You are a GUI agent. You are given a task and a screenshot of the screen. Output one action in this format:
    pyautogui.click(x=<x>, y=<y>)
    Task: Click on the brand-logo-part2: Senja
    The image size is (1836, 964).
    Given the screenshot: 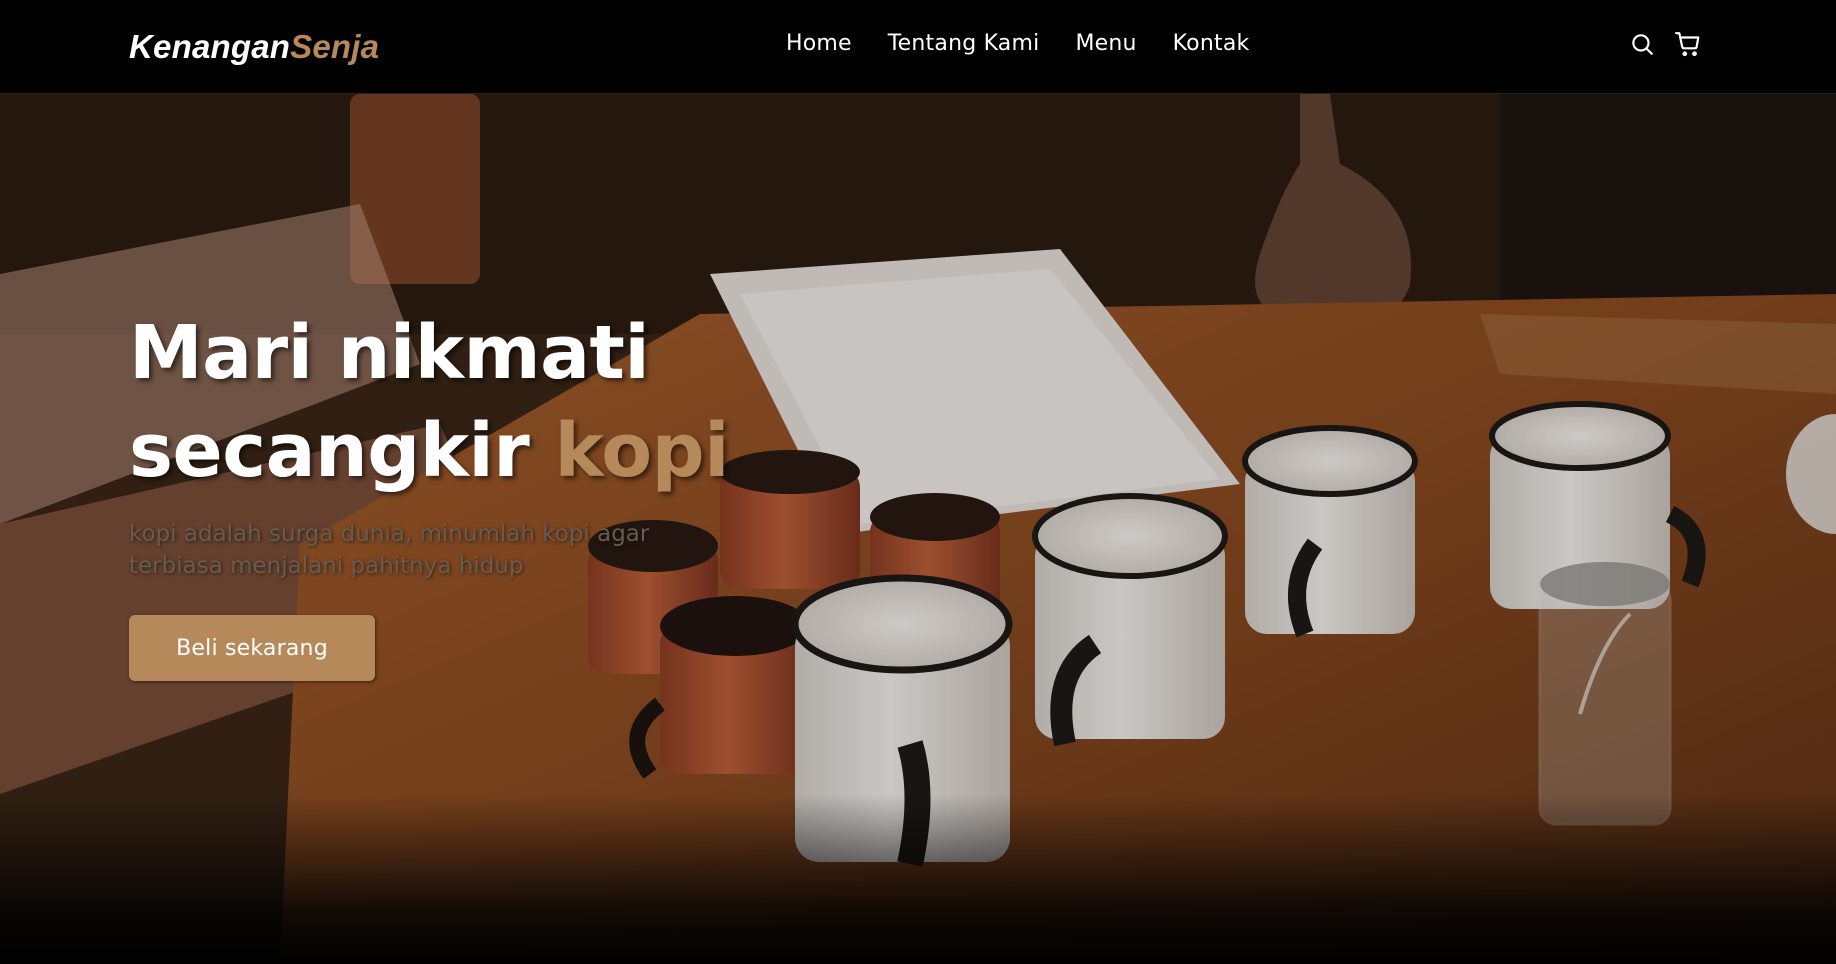 What is the action you would take?
    pyautogui.click(x=335, y=46)
    